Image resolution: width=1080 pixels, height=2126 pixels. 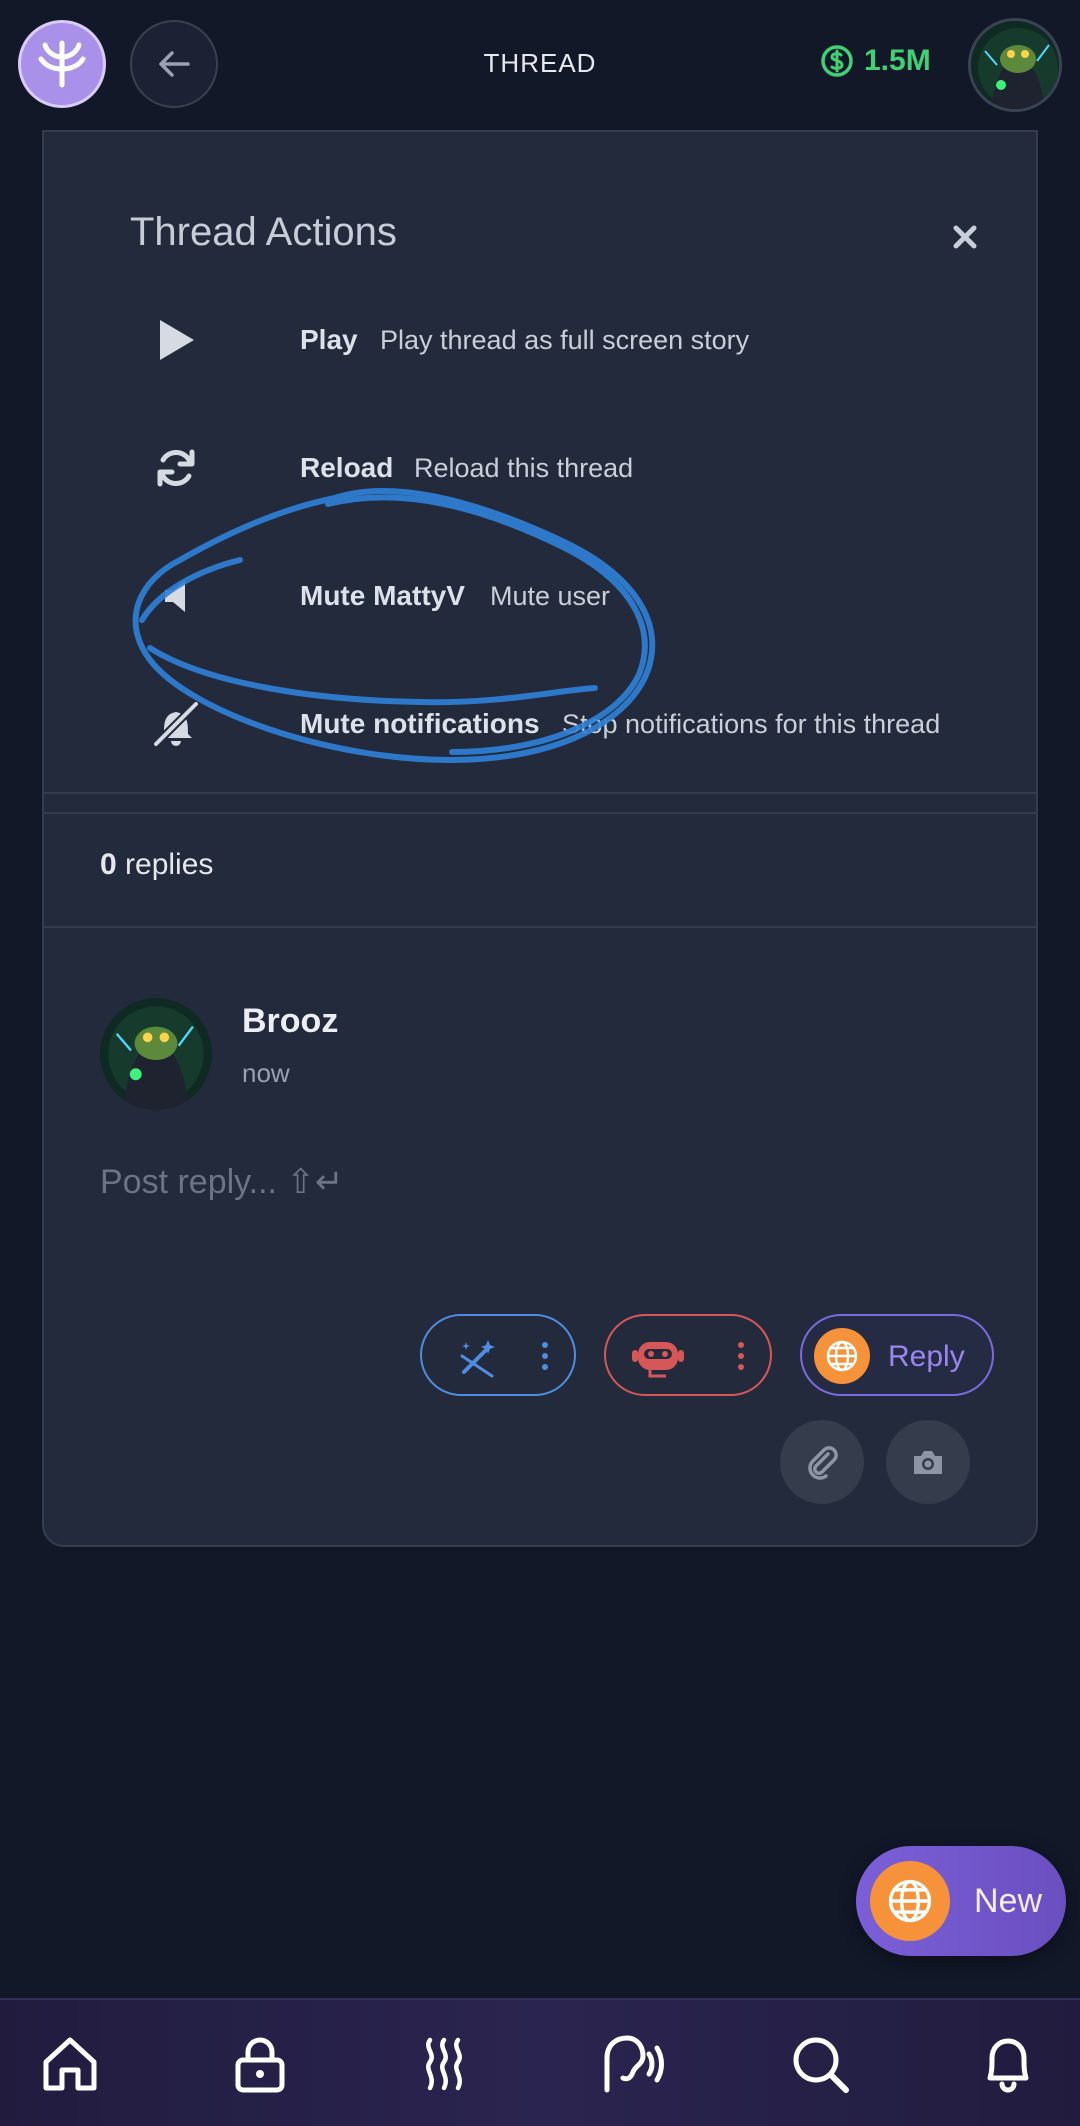 I want to click on reply-input, so click(x=540, y=1222).